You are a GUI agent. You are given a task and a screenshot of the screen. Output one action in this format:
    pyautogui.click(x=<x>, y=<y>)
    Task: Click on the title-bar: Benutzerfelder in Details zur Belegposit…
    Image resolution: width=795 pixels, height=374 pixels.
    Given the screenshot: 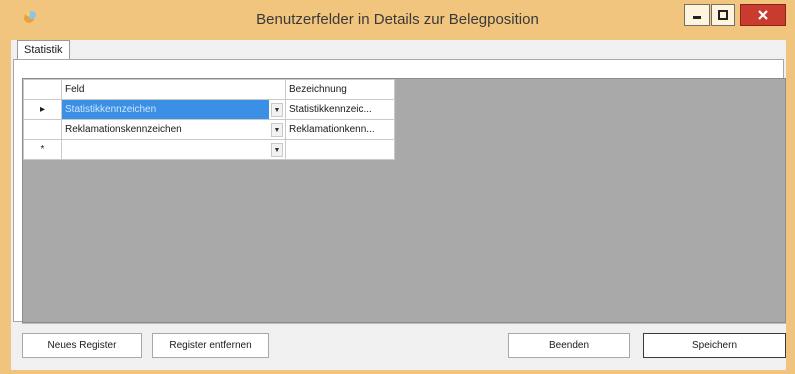 What is the action you would take?
    pyautogui.click(x=397, y=20)
    